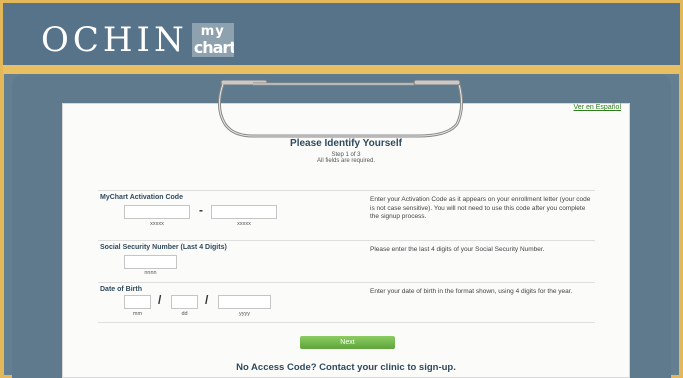  What do you see at coordinates (207, 300) in the screenshot?
I see `dob-slash-2: /` at bounding box center [207, 300].